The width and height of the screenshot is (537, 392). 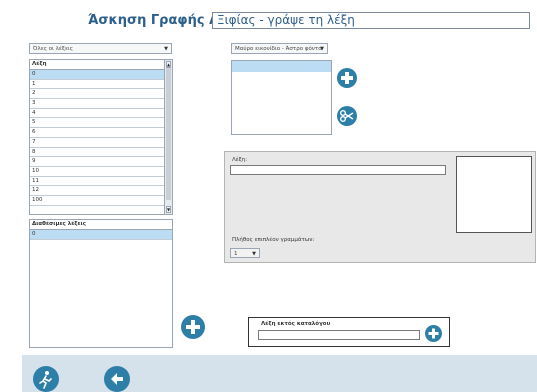 What do you see at coordinates (338, 170) in the screenshot?
I see `word-input` at bounding box center [338, 170].